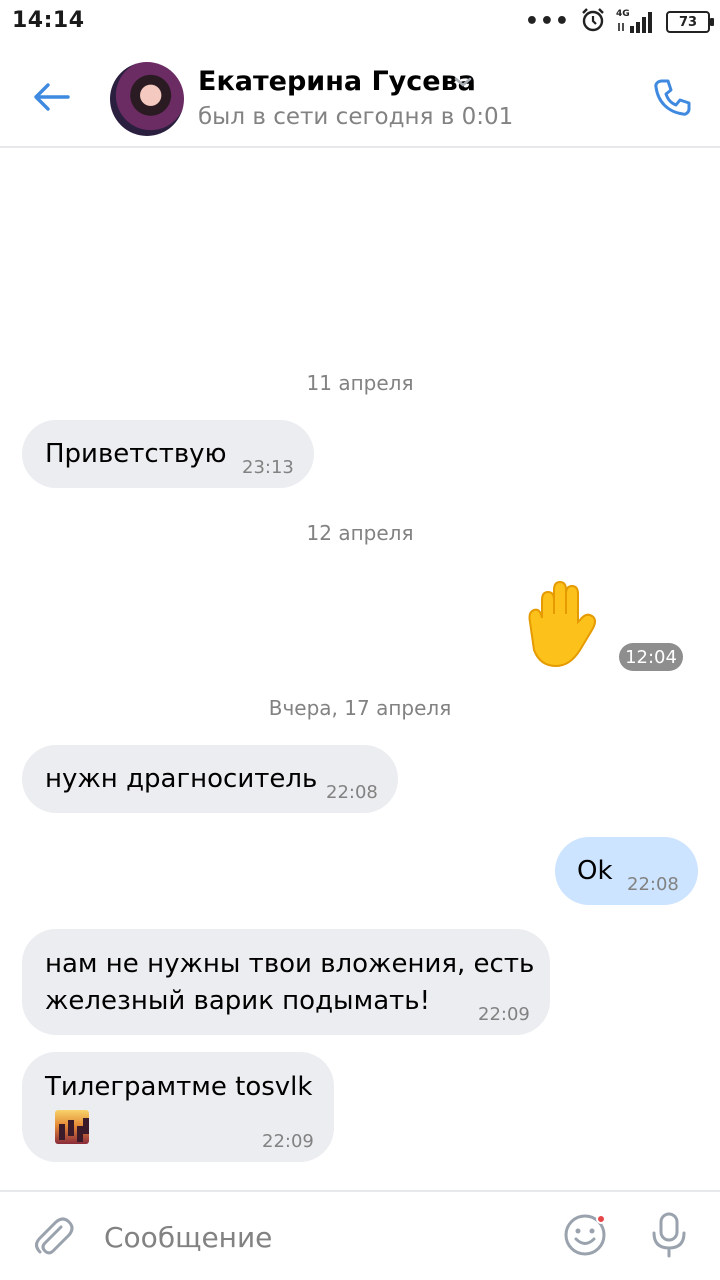 This screenshot has width=720, height=1280. I want to click on message-text: Тилеграмтме tosvlk, so click(179, 1087).